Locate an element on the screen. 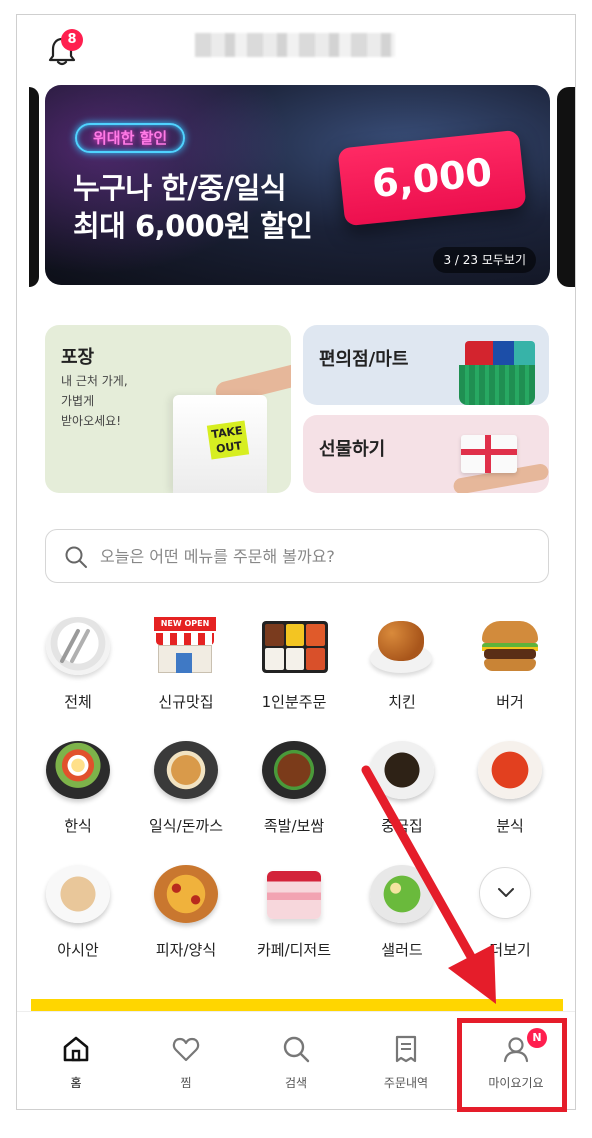  category-label: 한식 is located at coordinates (78, 826).